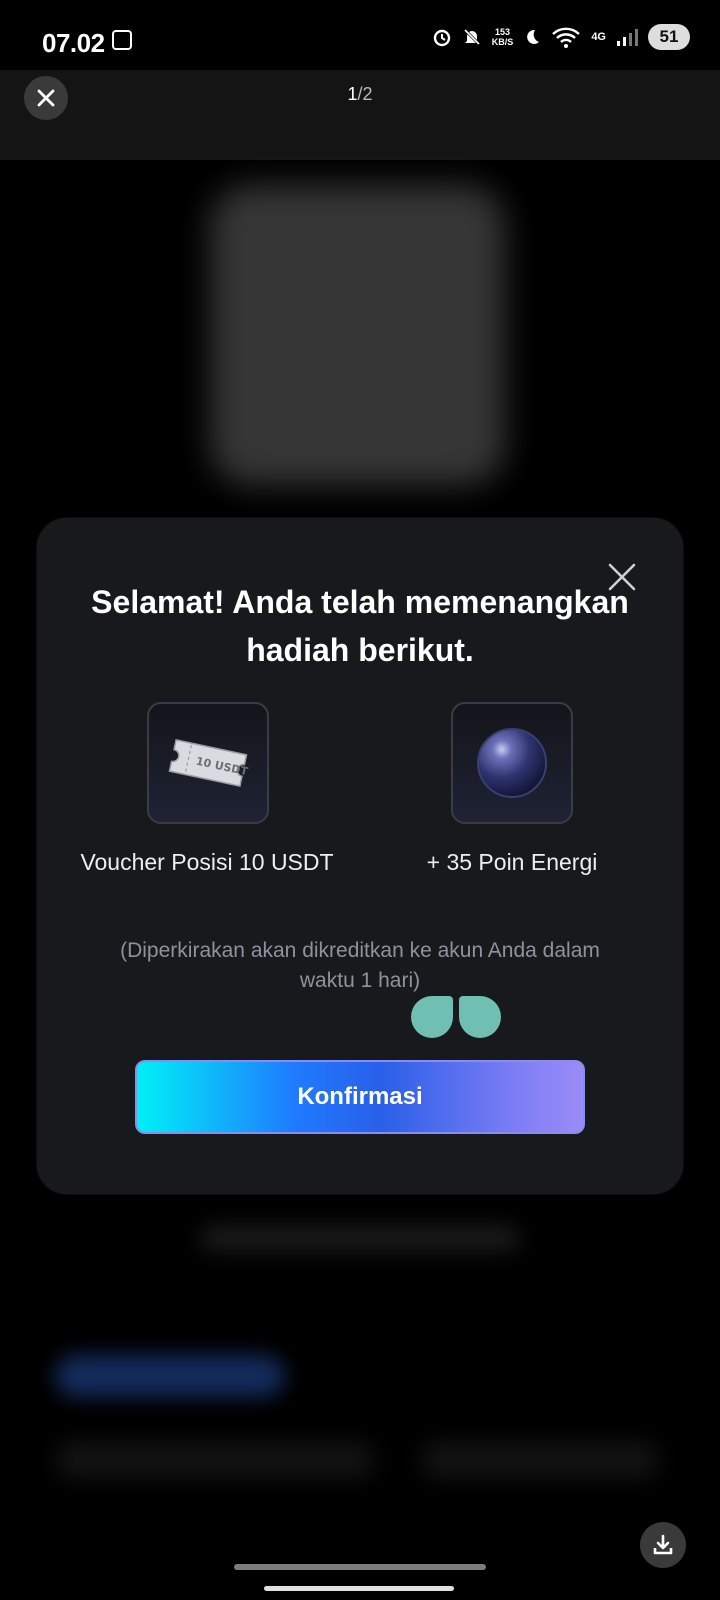 Image resolution: width=720 pixels, height=1600 pixels. I want to click on page-indicator: 1/2, so click(360, 94).